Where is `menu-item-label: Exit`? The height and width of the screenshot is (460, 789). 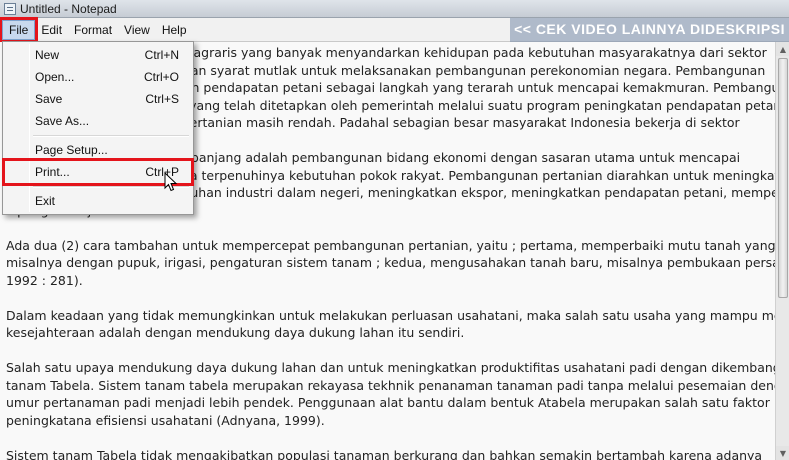 menu-item-label: Exit is located at coordinates (45, 201).